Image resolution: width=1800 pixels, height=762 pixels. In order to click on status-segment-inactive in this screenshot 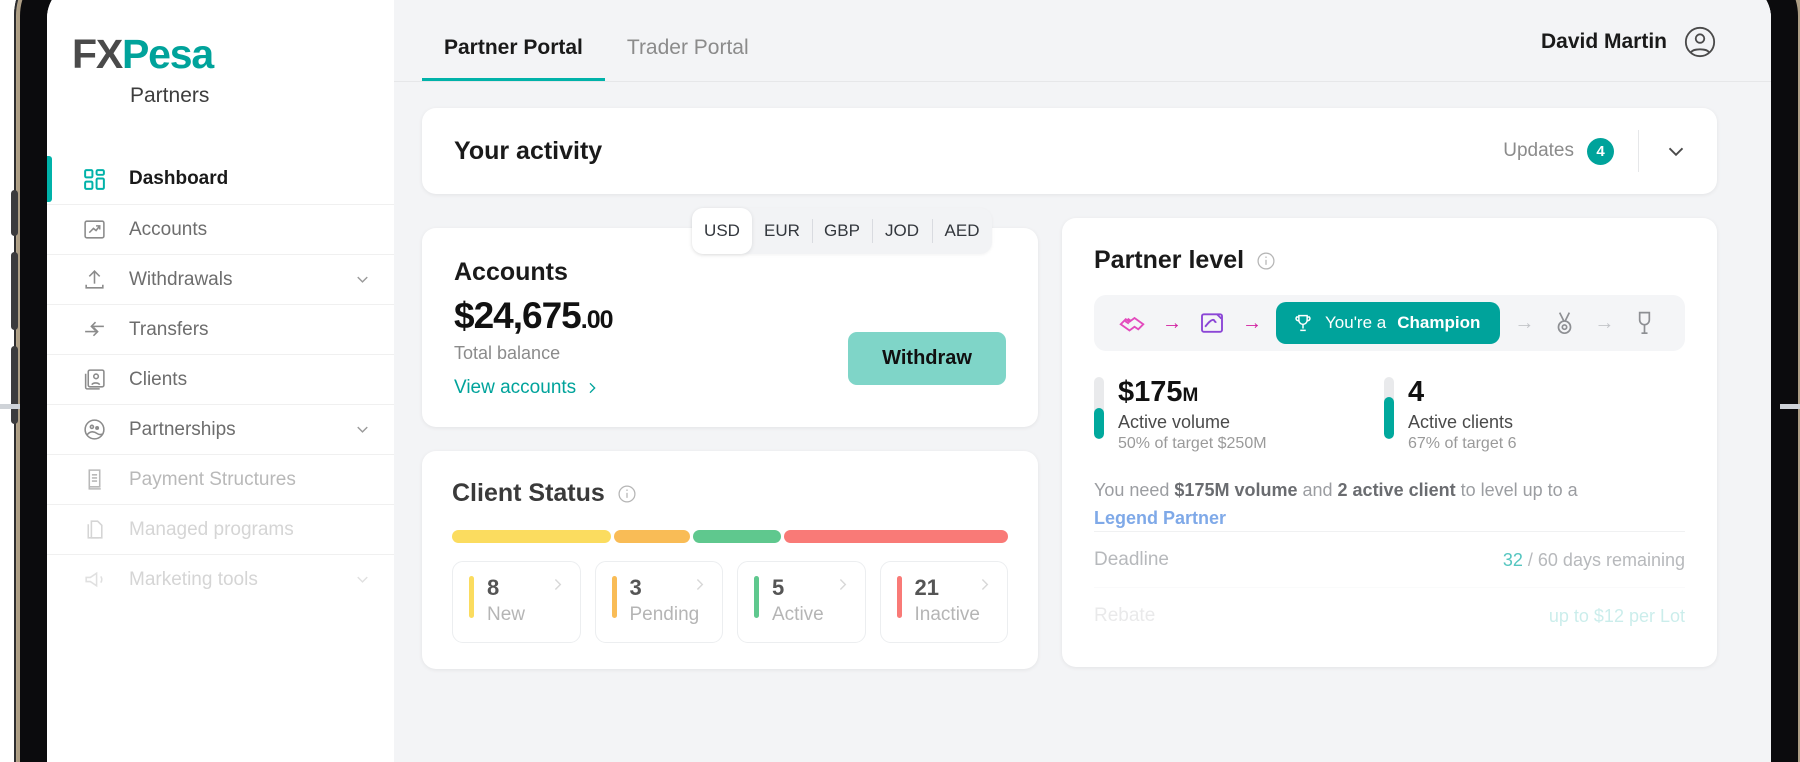, I will do `click(895, 536)`.